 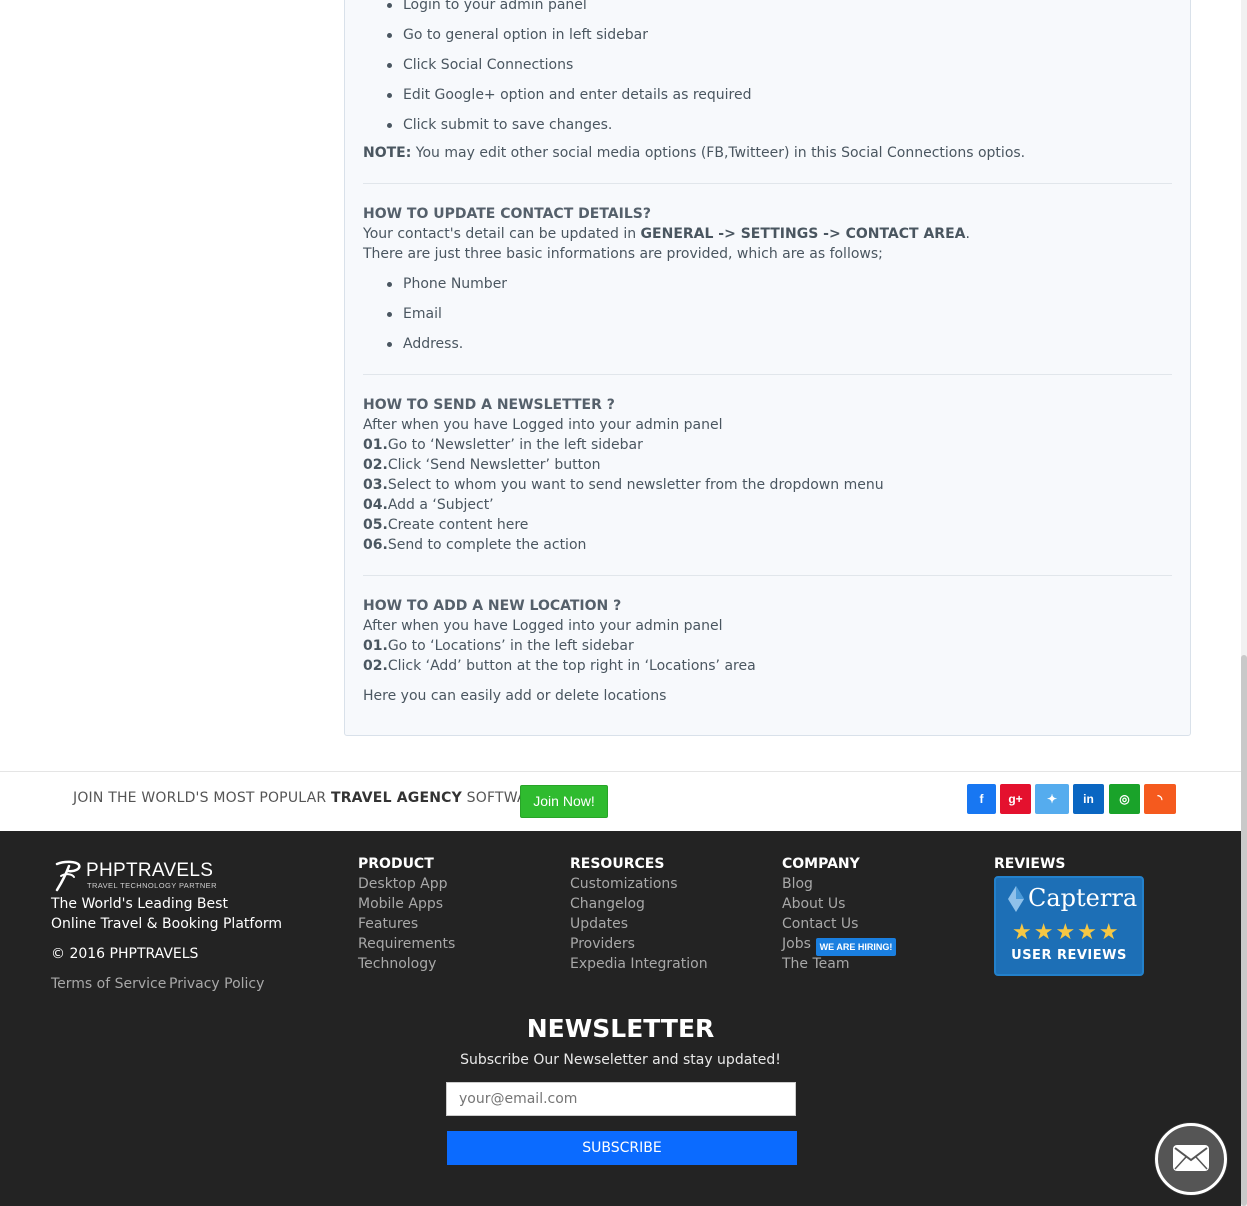 What do you see at coordinates (599, 924) in the screenshot?
I see `footer-link-updates: Updates` at bounding box center [599, 924].